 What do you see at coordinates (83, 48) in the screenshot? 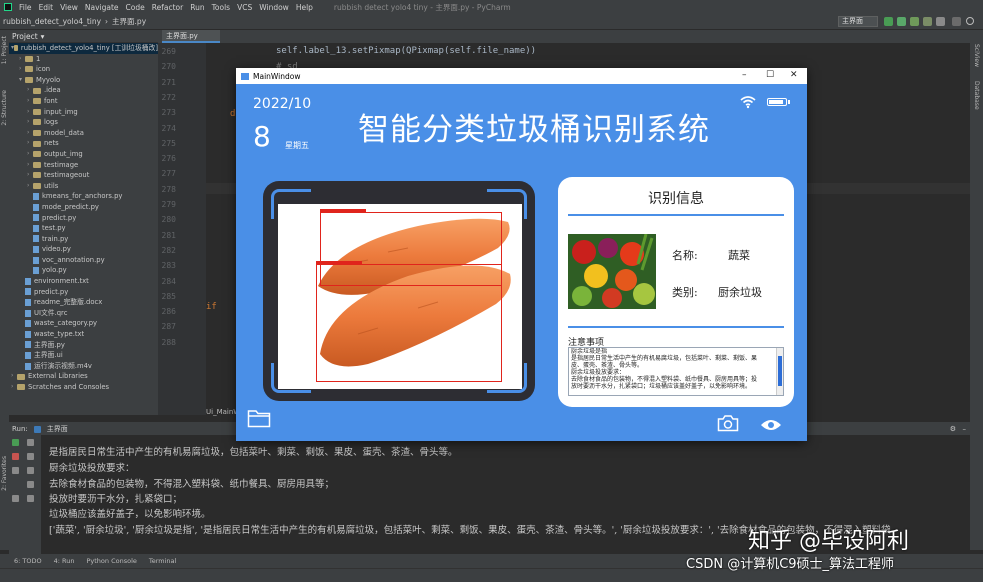
I see `tree-item: ▾ rubbish_detect_yolo4_tiny [工训垃圾桶改]` at bounding box center [83, 48].